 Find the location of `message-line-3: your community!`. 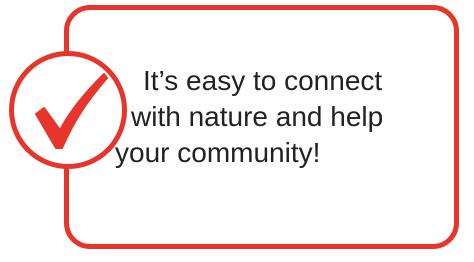

message-line-3: your community! is located at coordinates (218, 152).